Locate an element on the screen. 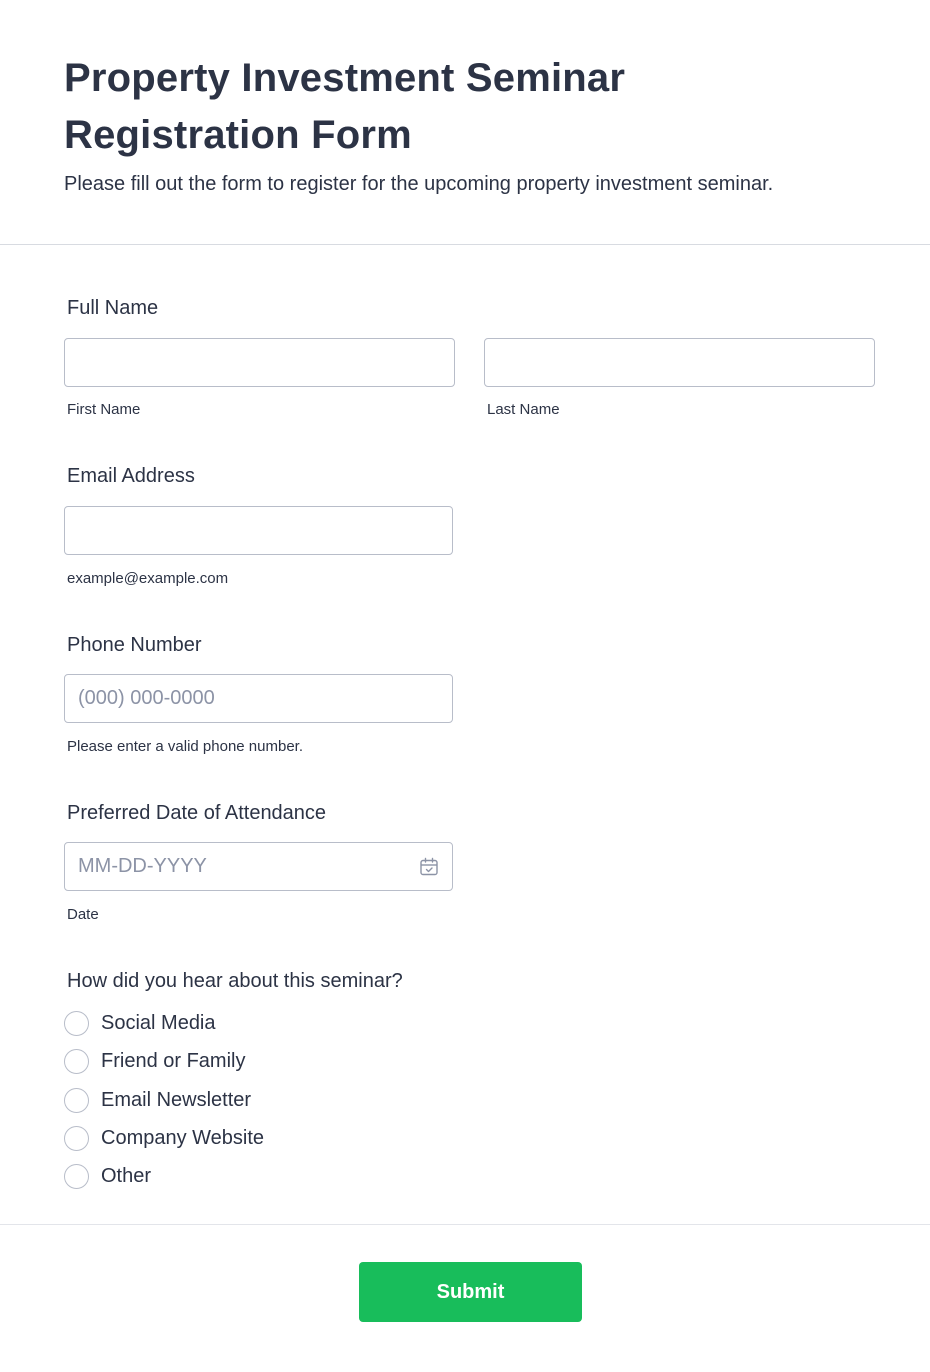 The width and height of the screenshot is (930, 1372). radio-label: Email Newsletter is located at coordinates (176, 1099).